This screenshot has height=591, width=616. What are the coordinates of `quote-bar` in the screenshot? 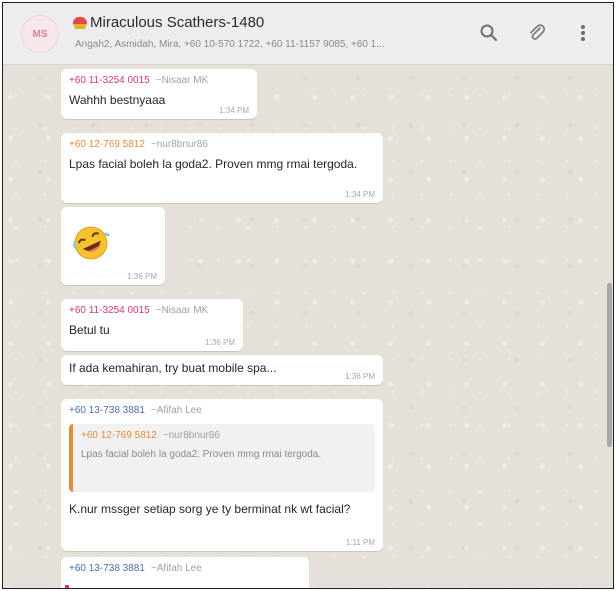 It's located at (67, 586).